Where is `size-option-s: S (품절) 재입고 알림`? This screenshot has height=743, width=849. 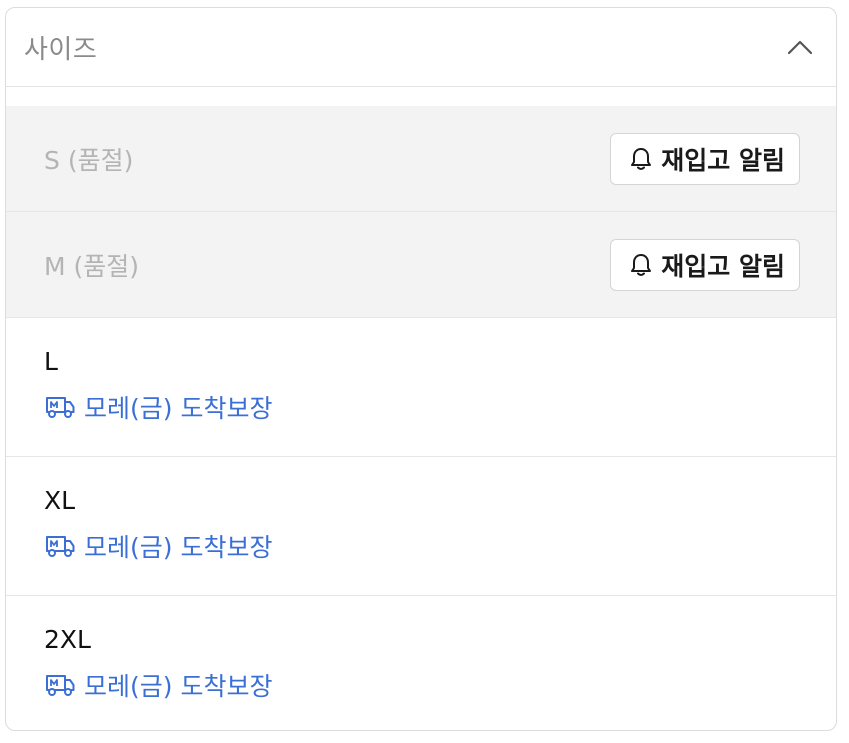
size-option-s: S (품절) 재입고 알림 is located at coordinates (421, 159).